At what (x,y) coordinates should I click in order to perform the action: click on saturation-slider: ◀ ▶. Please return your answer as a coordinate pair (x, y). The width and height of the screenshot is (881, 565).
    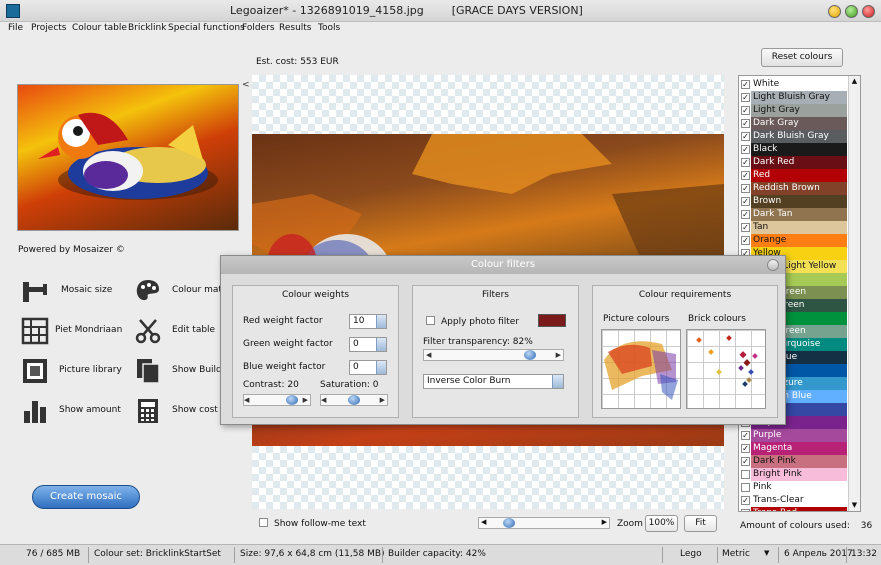
    Looking at the image, I should click on (354, 400).